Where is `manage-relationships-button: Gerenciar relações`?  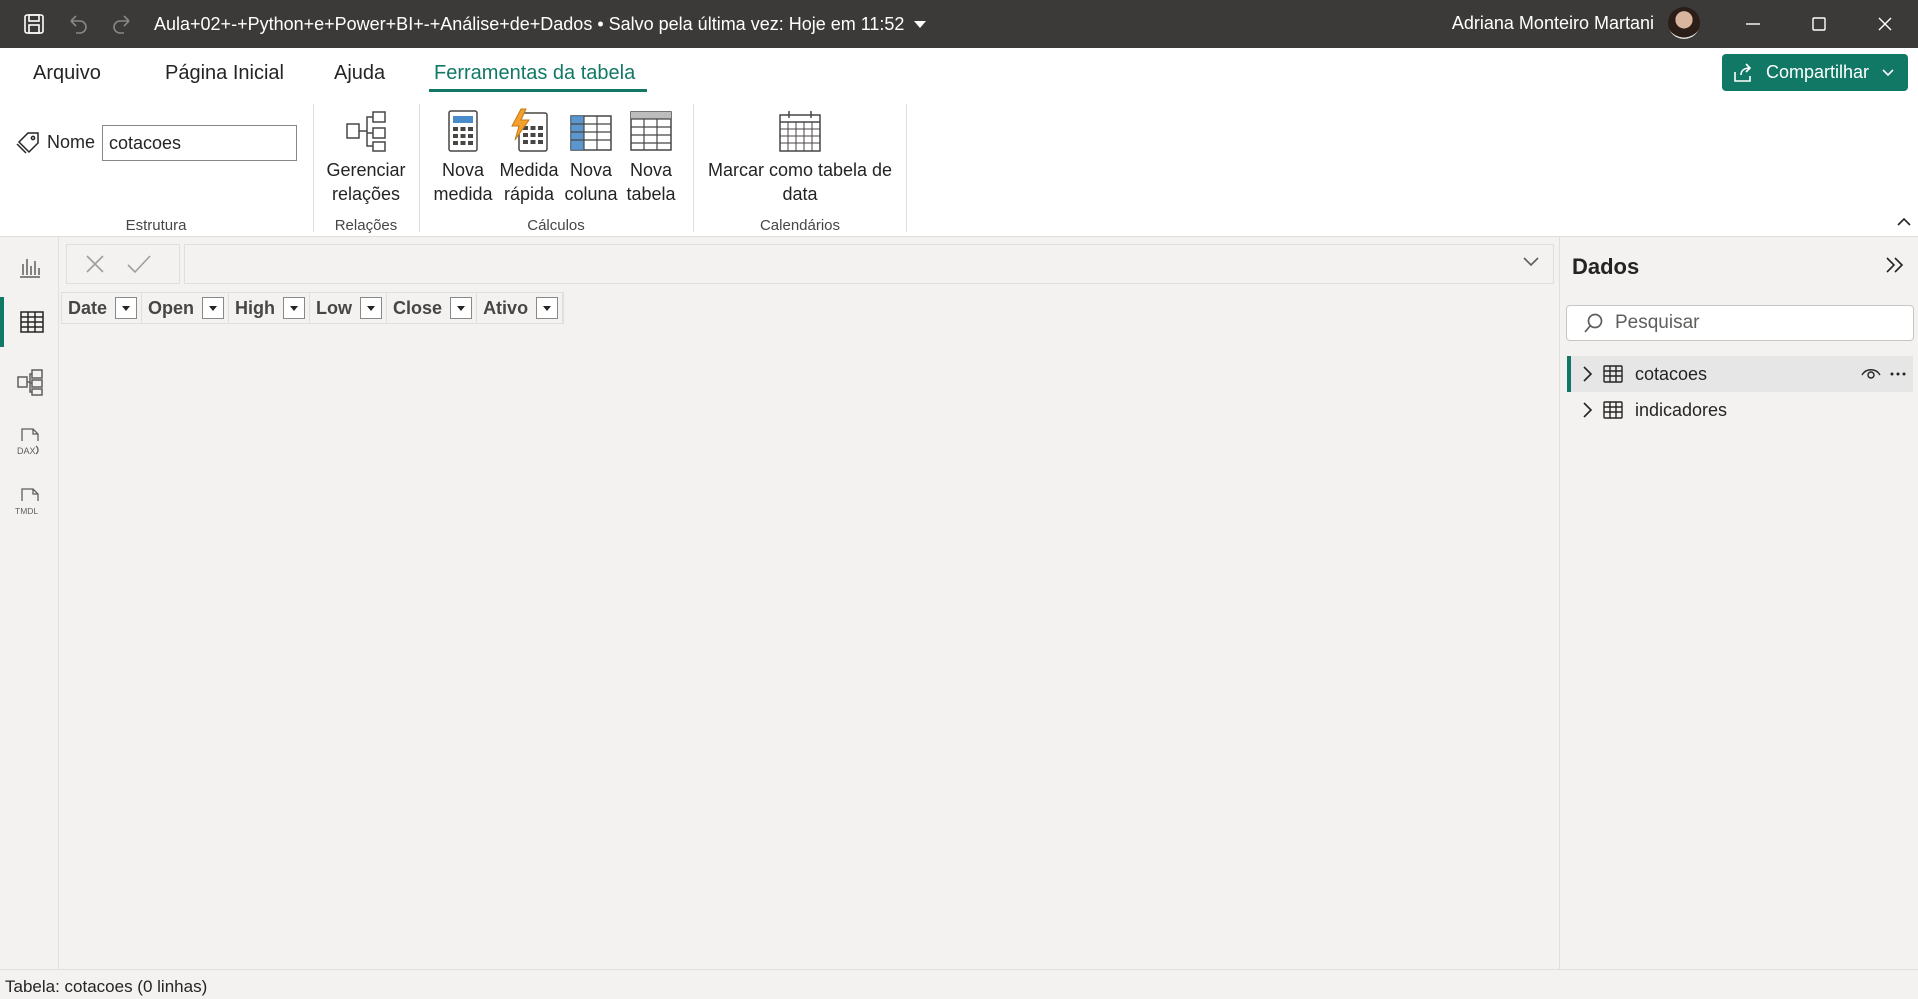
manage-relationships-button: Gerenciar relações is located at coordinates (366, 157).